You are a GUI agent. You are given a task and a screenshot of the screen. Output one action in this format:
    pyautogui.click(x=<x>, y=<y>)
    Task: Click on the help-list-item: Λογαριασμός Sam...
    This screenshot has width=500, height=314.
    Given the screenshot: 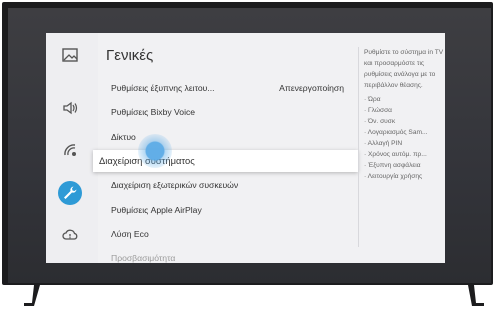 What is the action you would take?
    pyautogui.click(x=404, y=132)
    